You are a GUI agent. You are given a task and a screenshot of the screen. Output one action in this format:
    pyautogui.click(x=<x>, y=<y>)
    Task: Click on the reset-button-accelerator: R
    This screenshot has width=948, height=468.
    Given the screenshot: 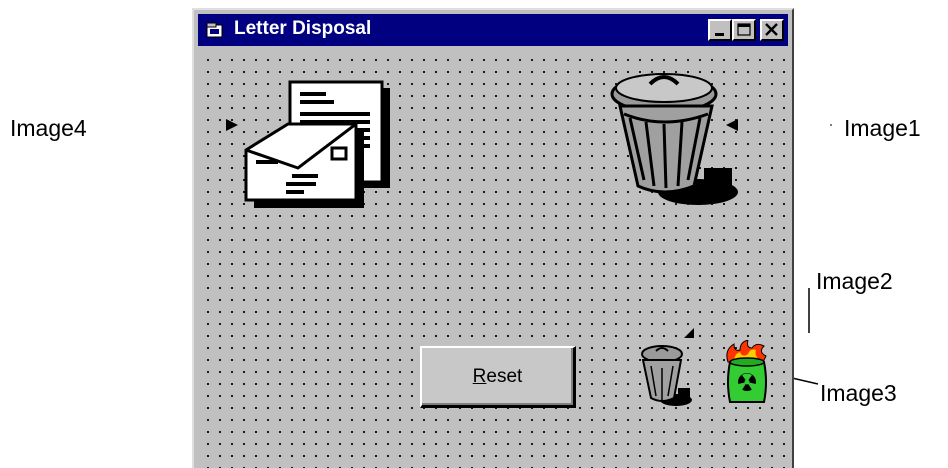 What is the action you would take?
    pyautogui.click(x=479, y=376)
    